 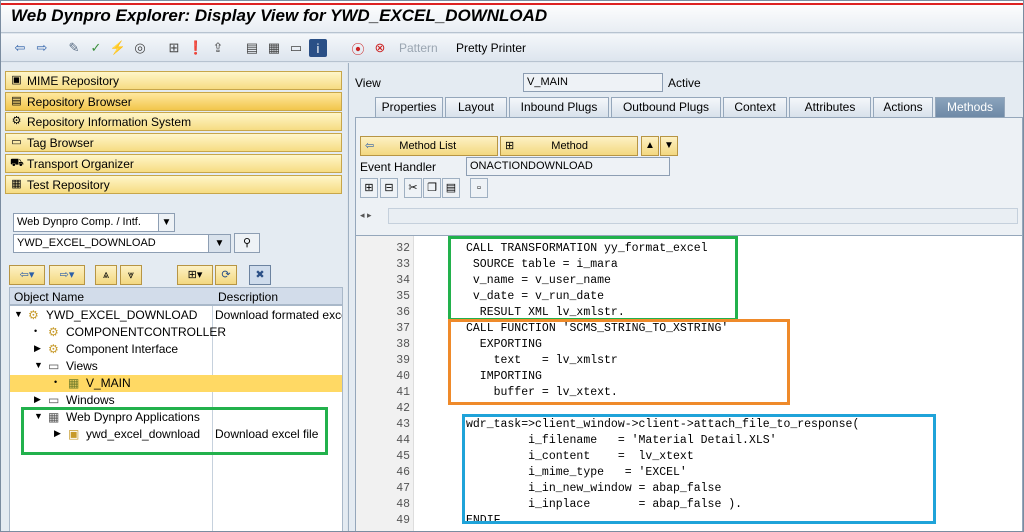 I want to click on tree-row-desc: Download formated exce, so click(x=279, y=315).